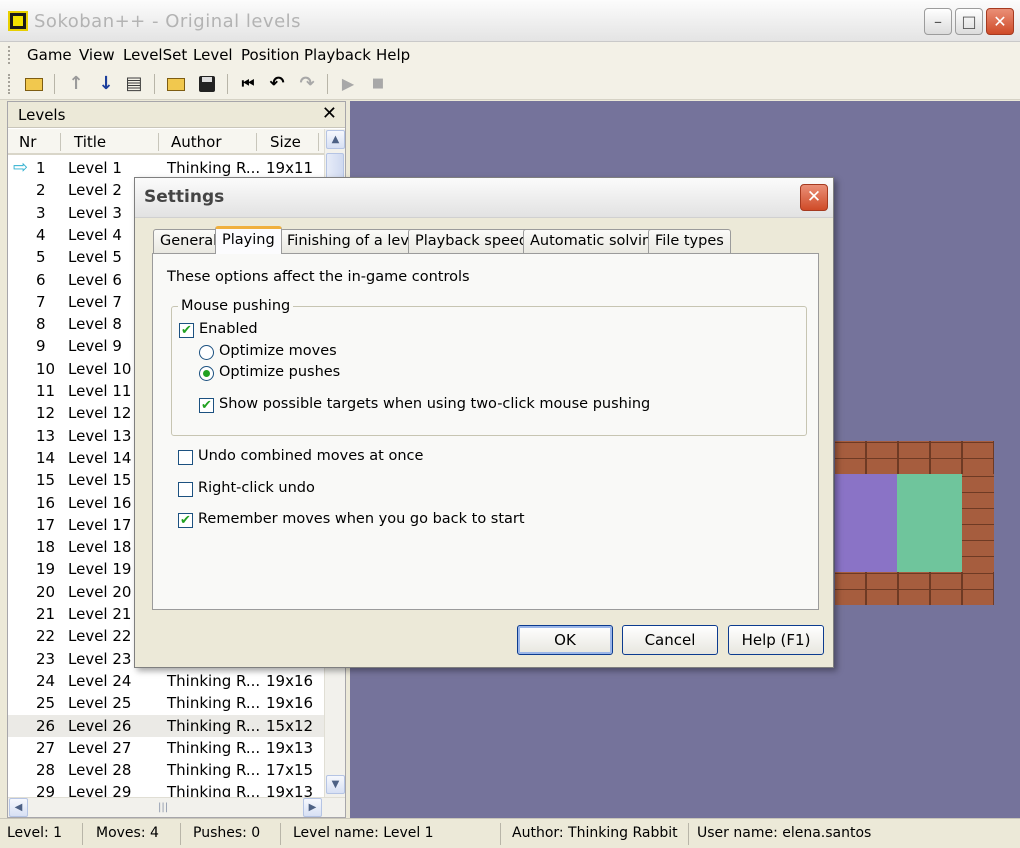 This screenshot has height=848, width=1020. Describe the element at coordinates (76, 84) in the screenshot. I see `arrow-up-icon: ↑` at that location.